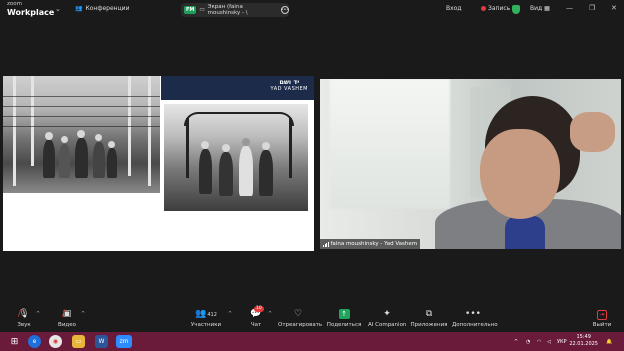 This screenshot has height=351, width=624. What do you see at coordinates (547, 8) in the screenshot?
I see `grid-icon: ▦` at bounding box center [547, 8].